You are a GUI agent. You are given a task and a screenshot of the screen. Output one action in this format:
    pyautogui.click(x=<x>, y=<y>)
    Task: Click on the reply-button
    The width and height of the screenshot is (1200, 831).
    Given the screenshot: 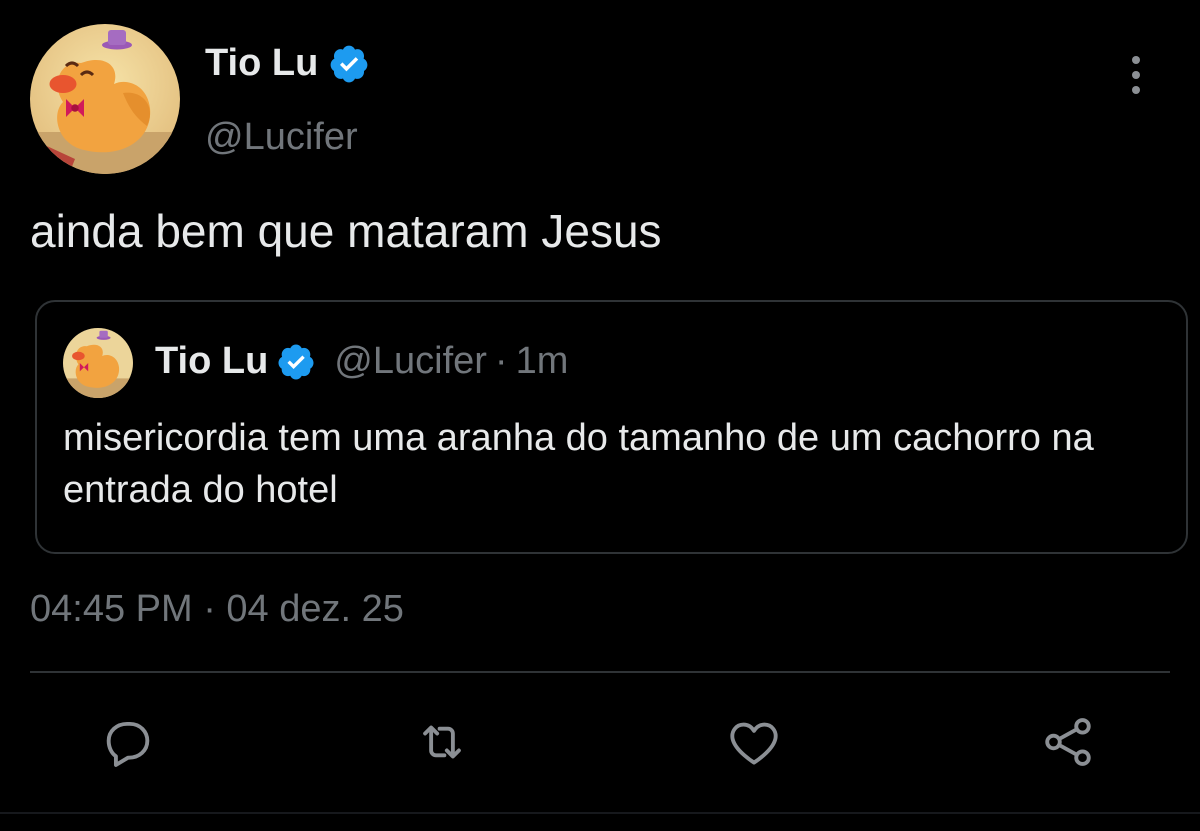 What is the action you would take?
    pyautogui.click(x=128, y=742)
    